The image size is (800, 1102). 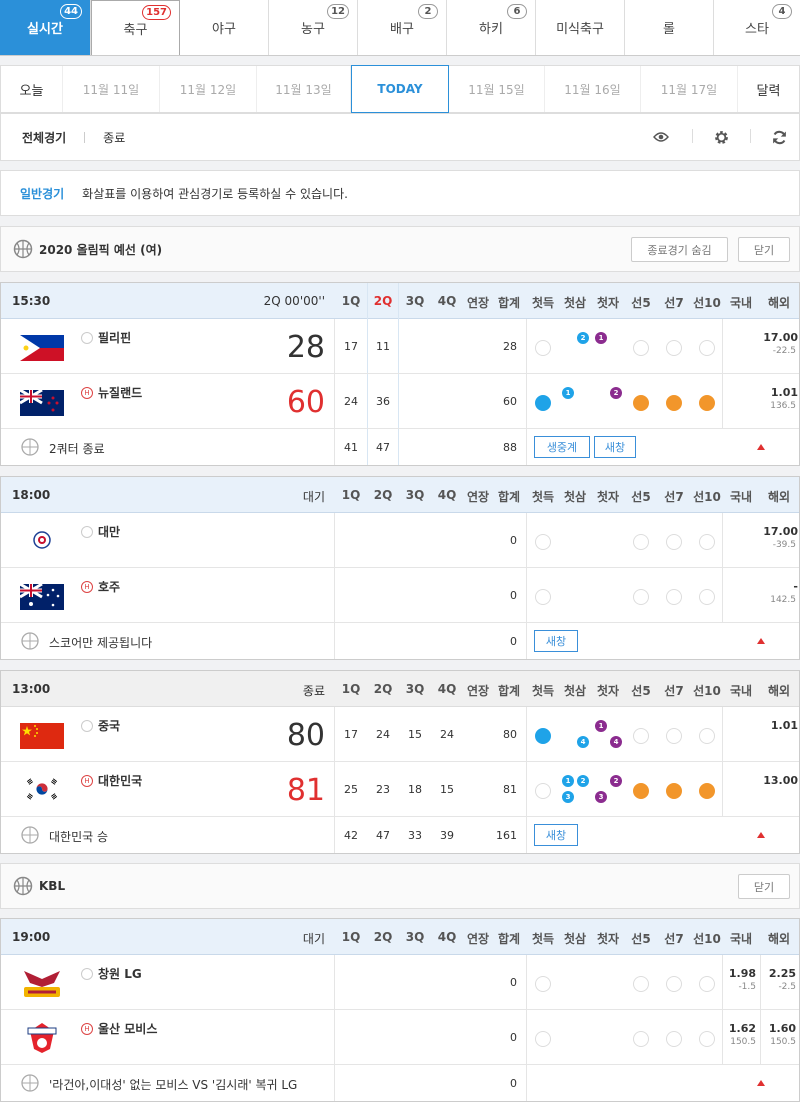 What do you see at coordinates (674, 791) in the screenshot?
I see `race7-marker` at bounding box center [674, 791].